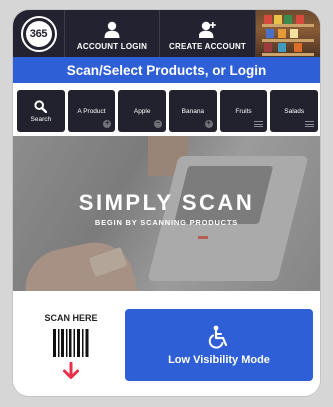 This screenshot has height=407, width=333. Describe the element at coordinates (41, 119) in the screenshot. I see `search-label: Search` at that location.